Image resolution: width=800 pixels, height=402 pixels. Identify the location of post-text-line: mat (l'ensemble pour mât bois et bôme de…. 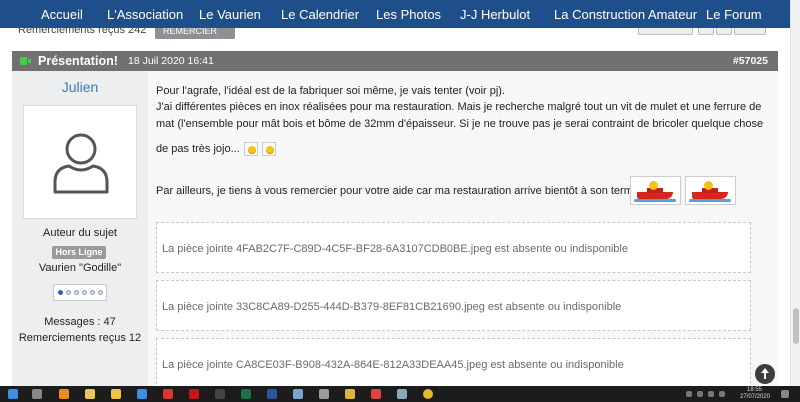
(460, 124).